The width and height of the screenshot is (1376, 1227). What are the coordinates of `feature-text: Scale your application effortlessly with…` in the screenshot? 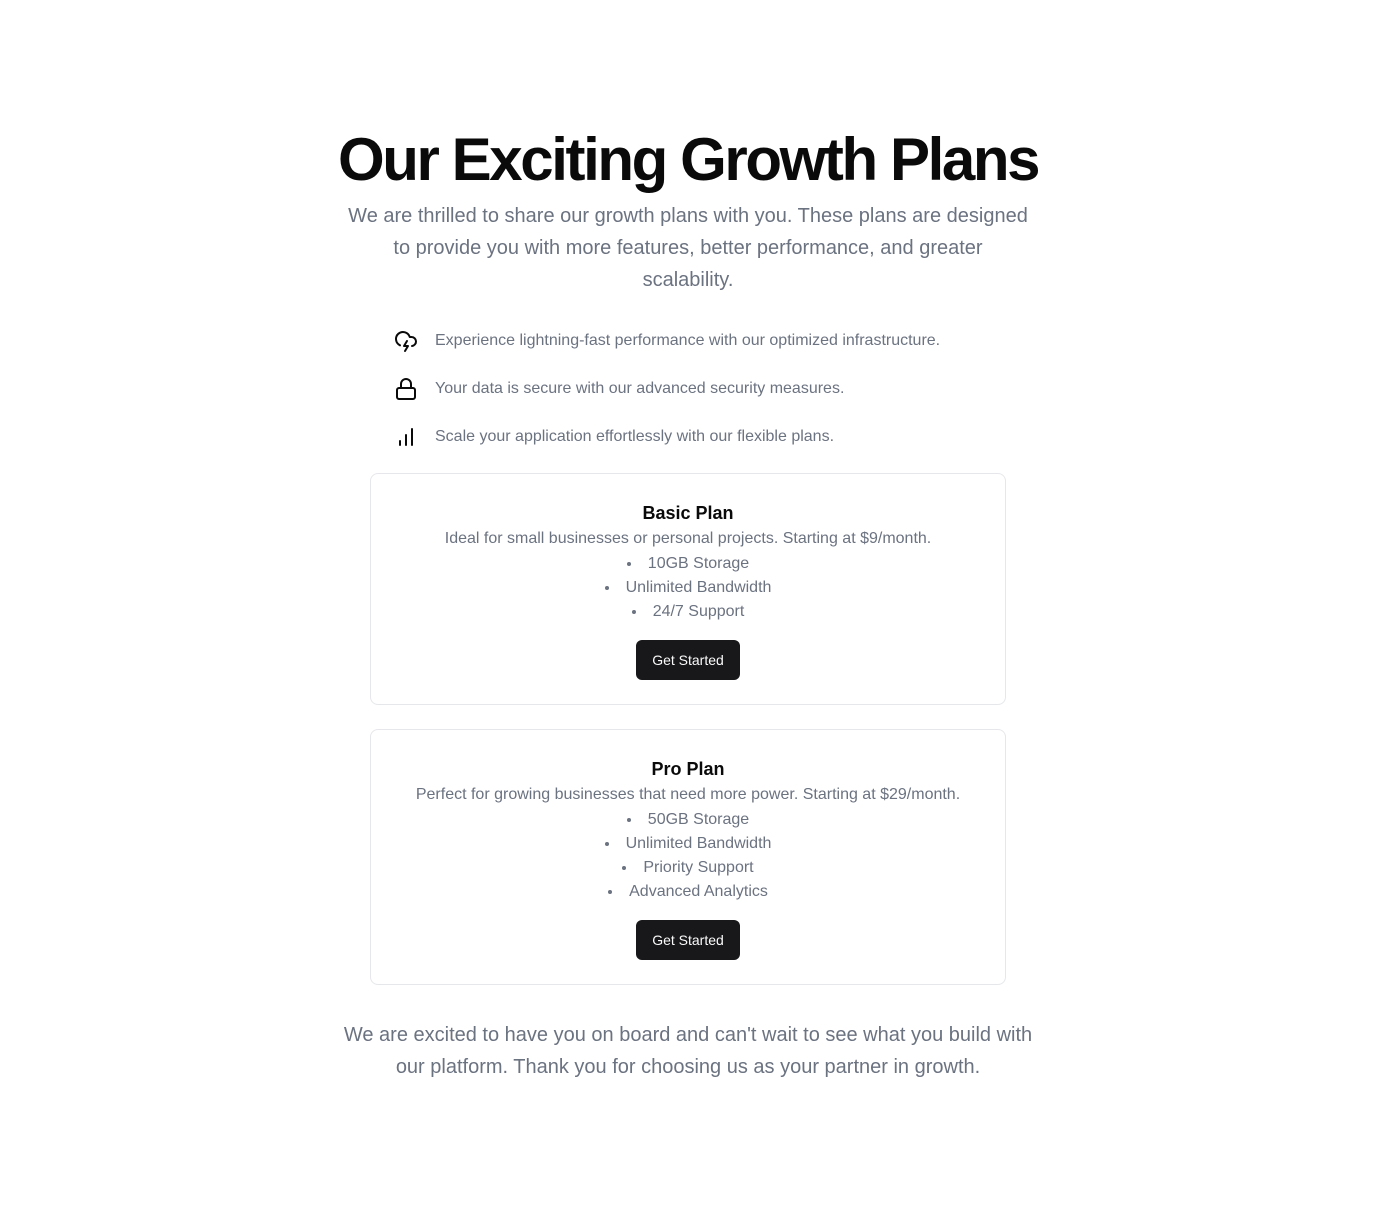 It's located at (635, 436).